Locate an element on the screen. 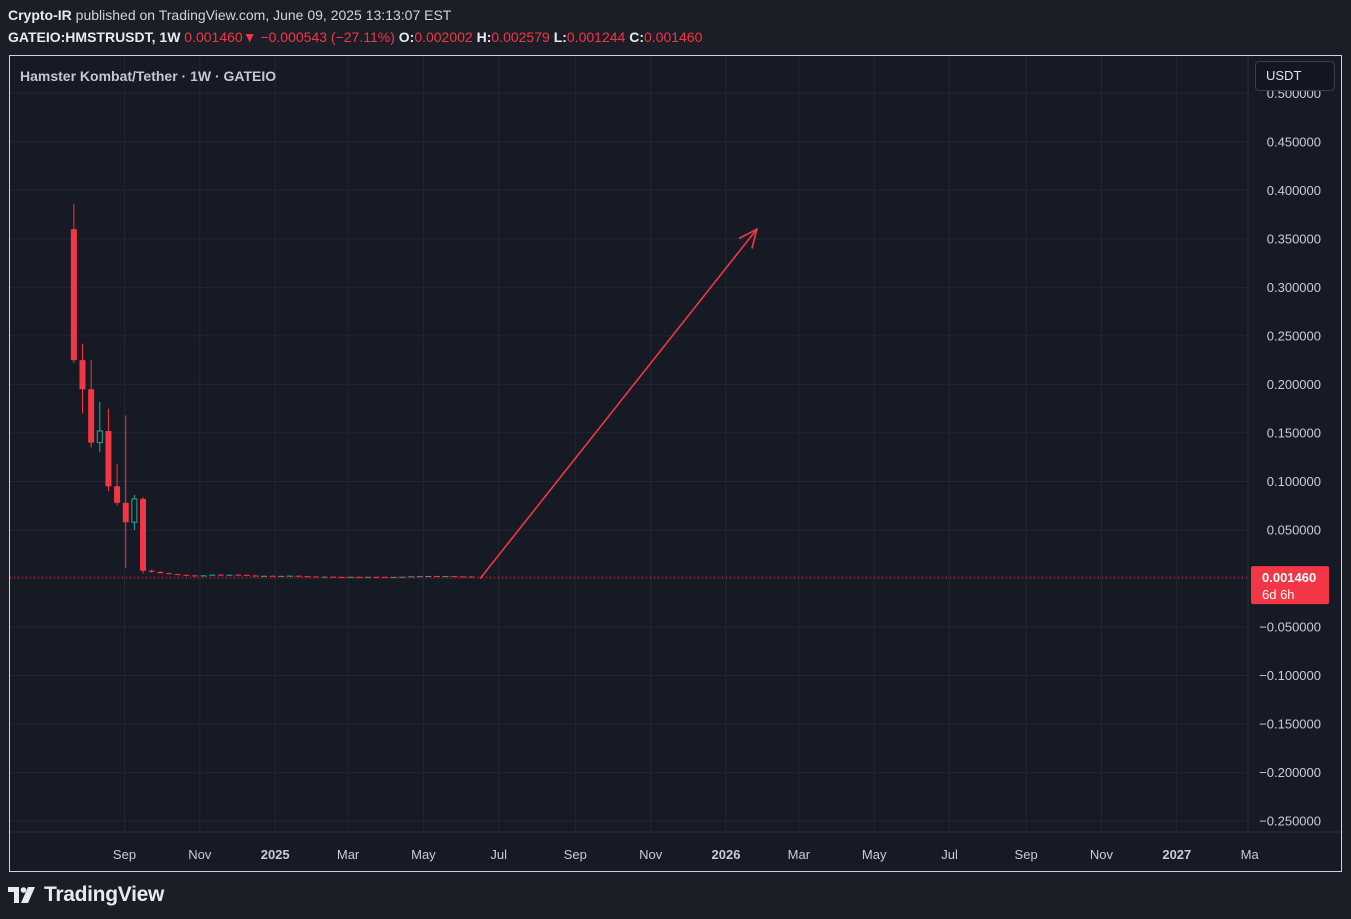  y-tick-label: 0.100000 is located at coordinates (1294, 481).